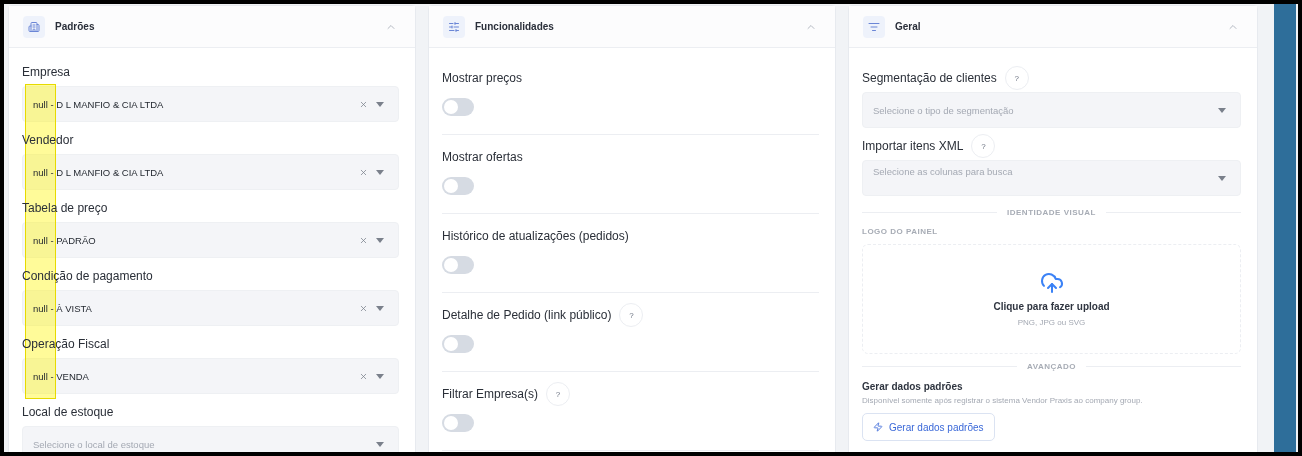  I want to click on section-description: Disponível somente após registrar o sistema Vendor Praxis ao company group., so click(1003, 400).